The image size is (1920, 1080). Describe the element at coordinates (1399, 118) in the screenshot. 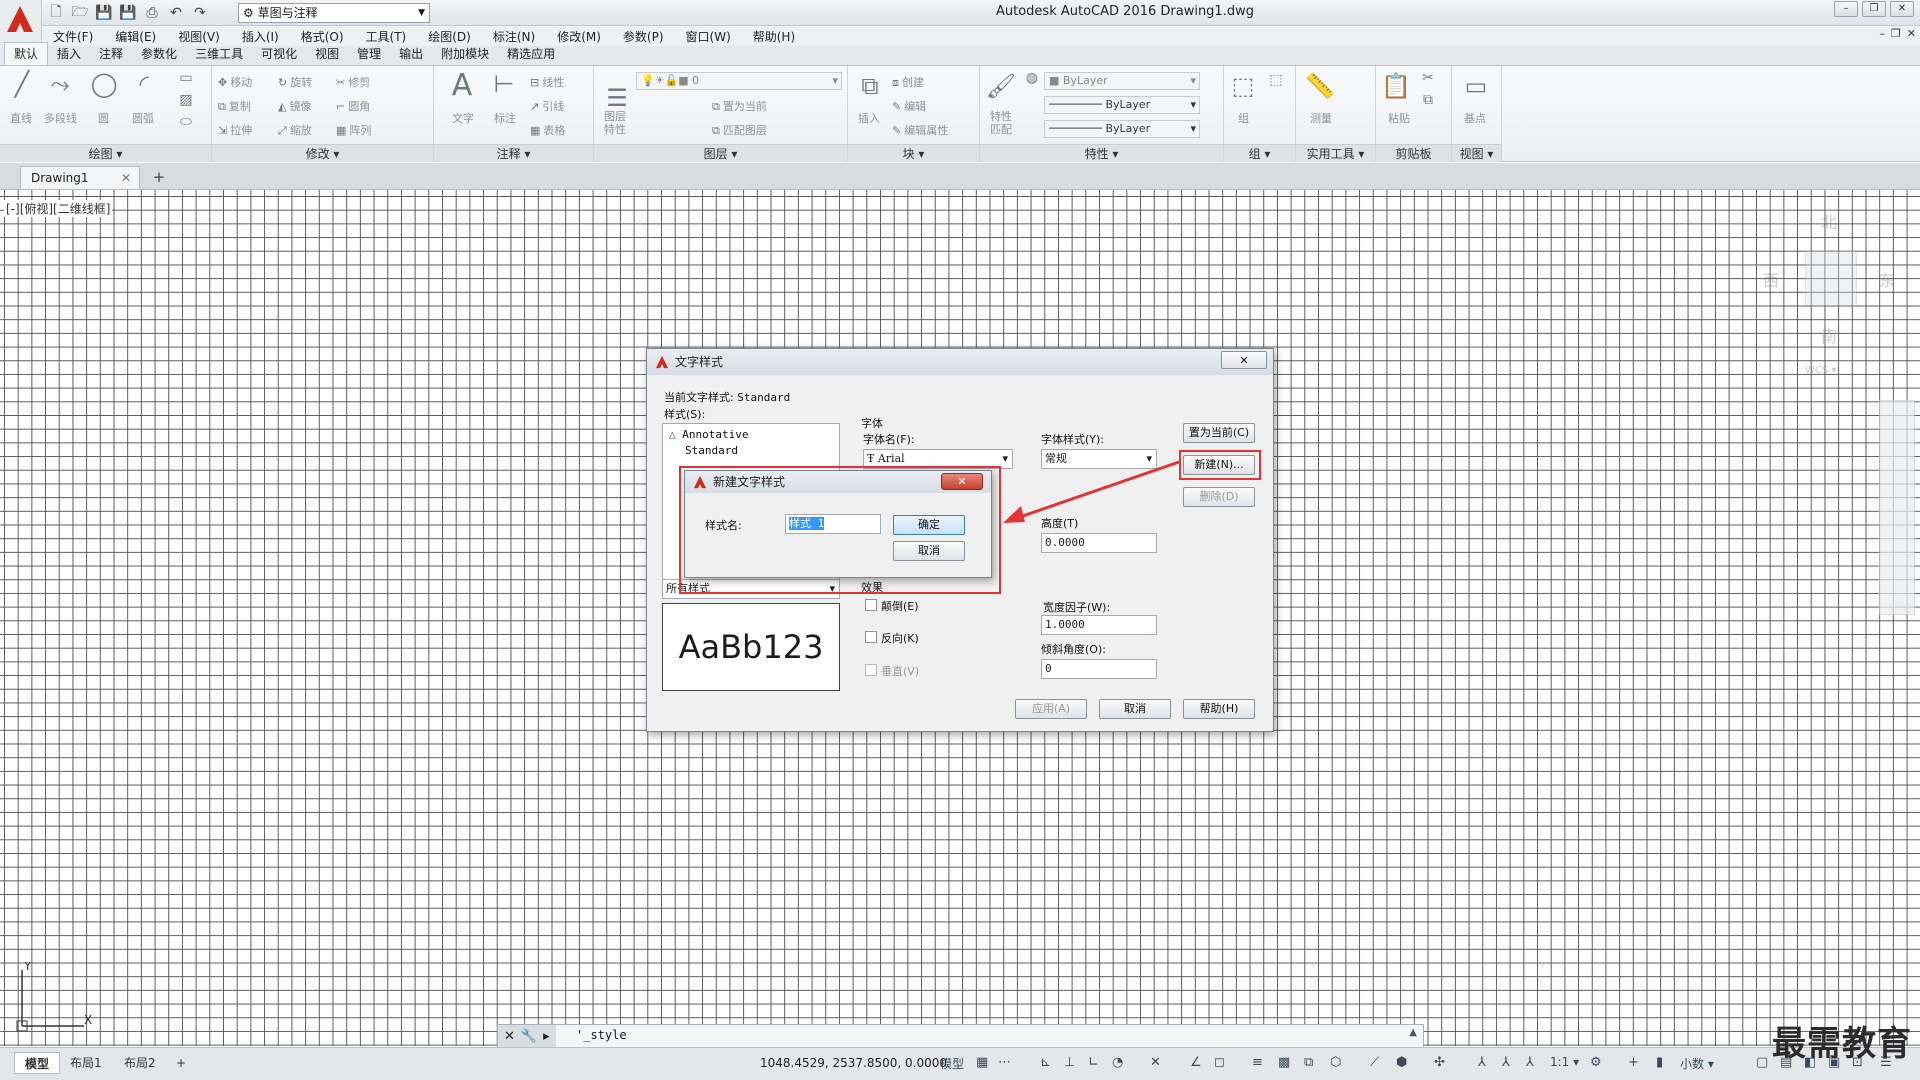

I see `paste-tool-label: 粘贴` at that location.